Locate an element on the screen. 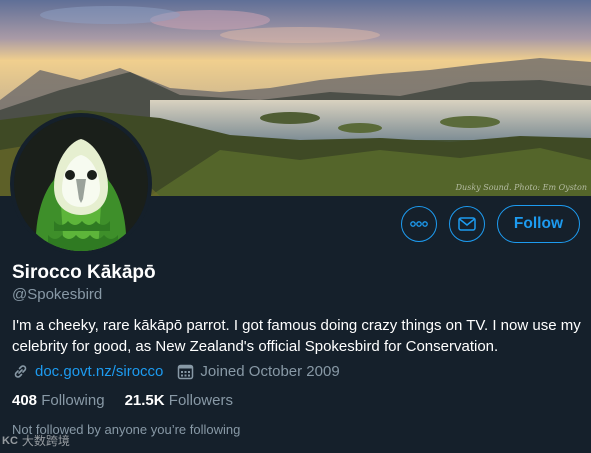  more-icon is located at coordinates (419, 224).